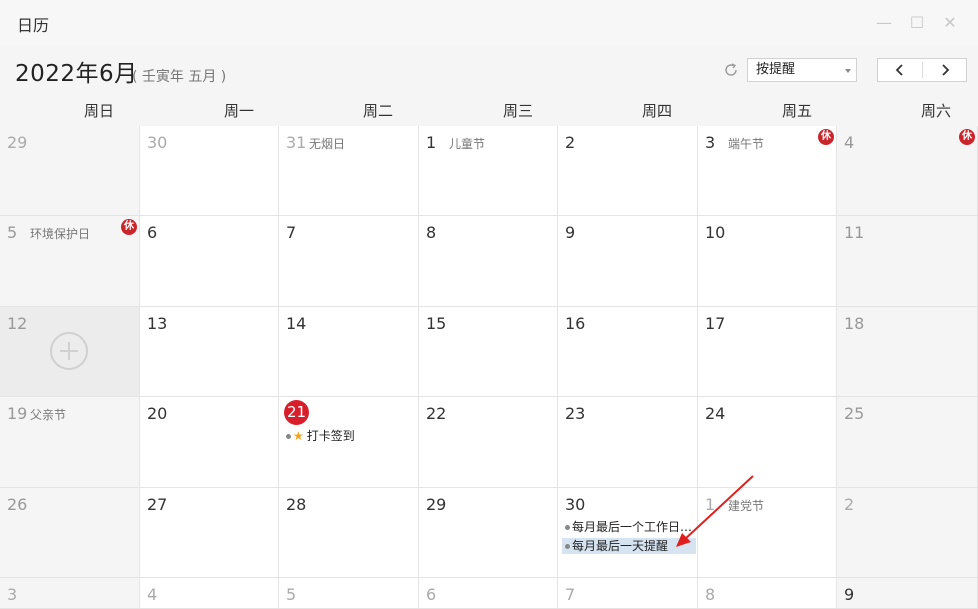 Image resolution: width=978 pixels, height=609 pixels. What do you see at coordinates (767, 442) in the screenshot?
I see `day-cell: 24` at bounding box center [767, 442].